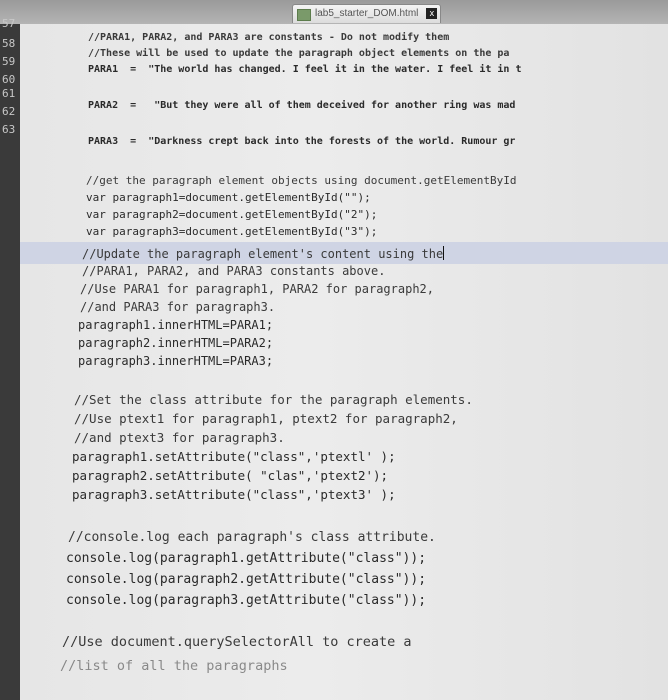  I want to click on file-tab: lab5_starter_DOM.html x, so click(367, 13).